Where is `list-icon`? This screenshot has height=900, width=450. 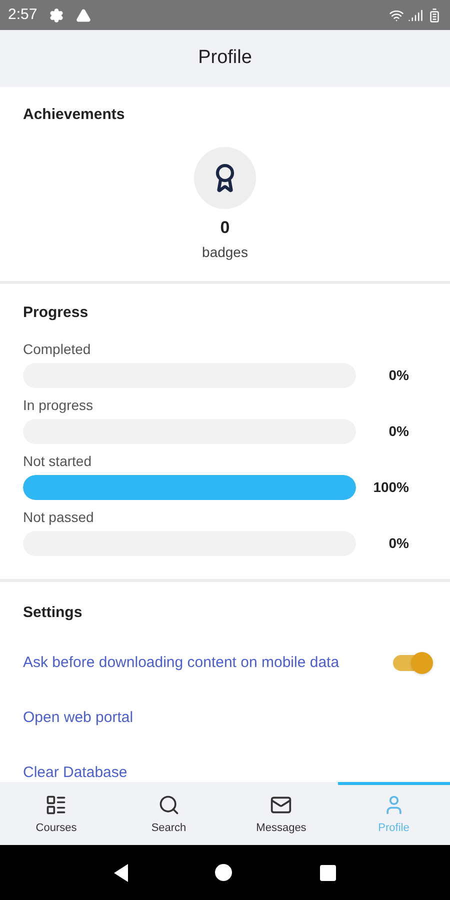 list-icon is located at coordinates (56, 805).